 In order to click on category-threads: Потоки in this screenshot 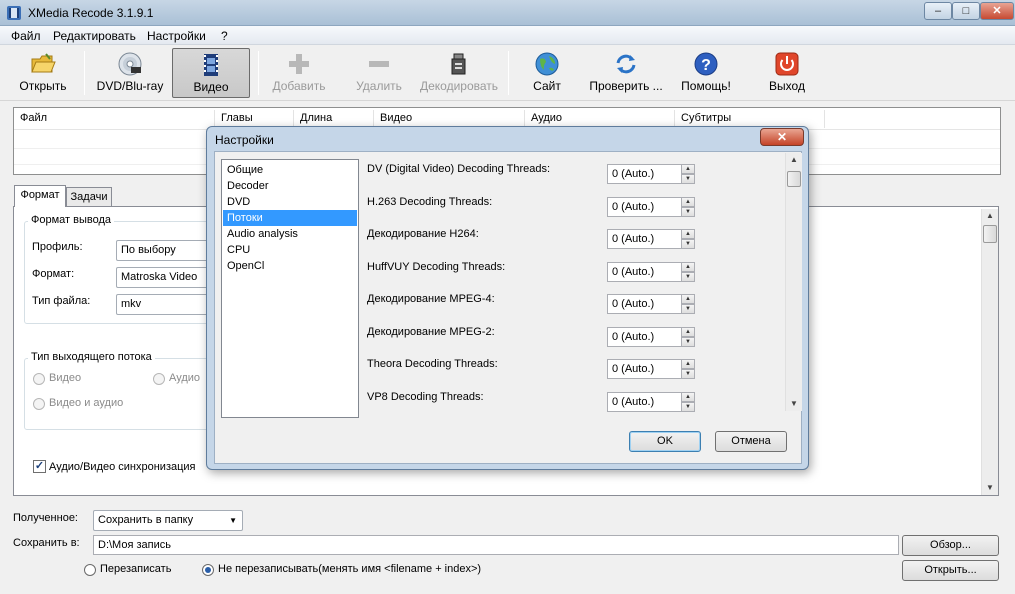, I will do `click(290, 218)`.